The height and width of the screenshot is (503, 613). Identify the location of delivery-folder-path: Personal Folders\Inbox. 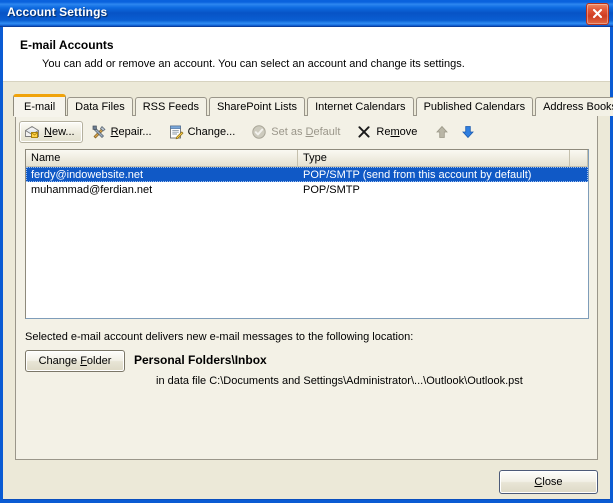
(200, 360).